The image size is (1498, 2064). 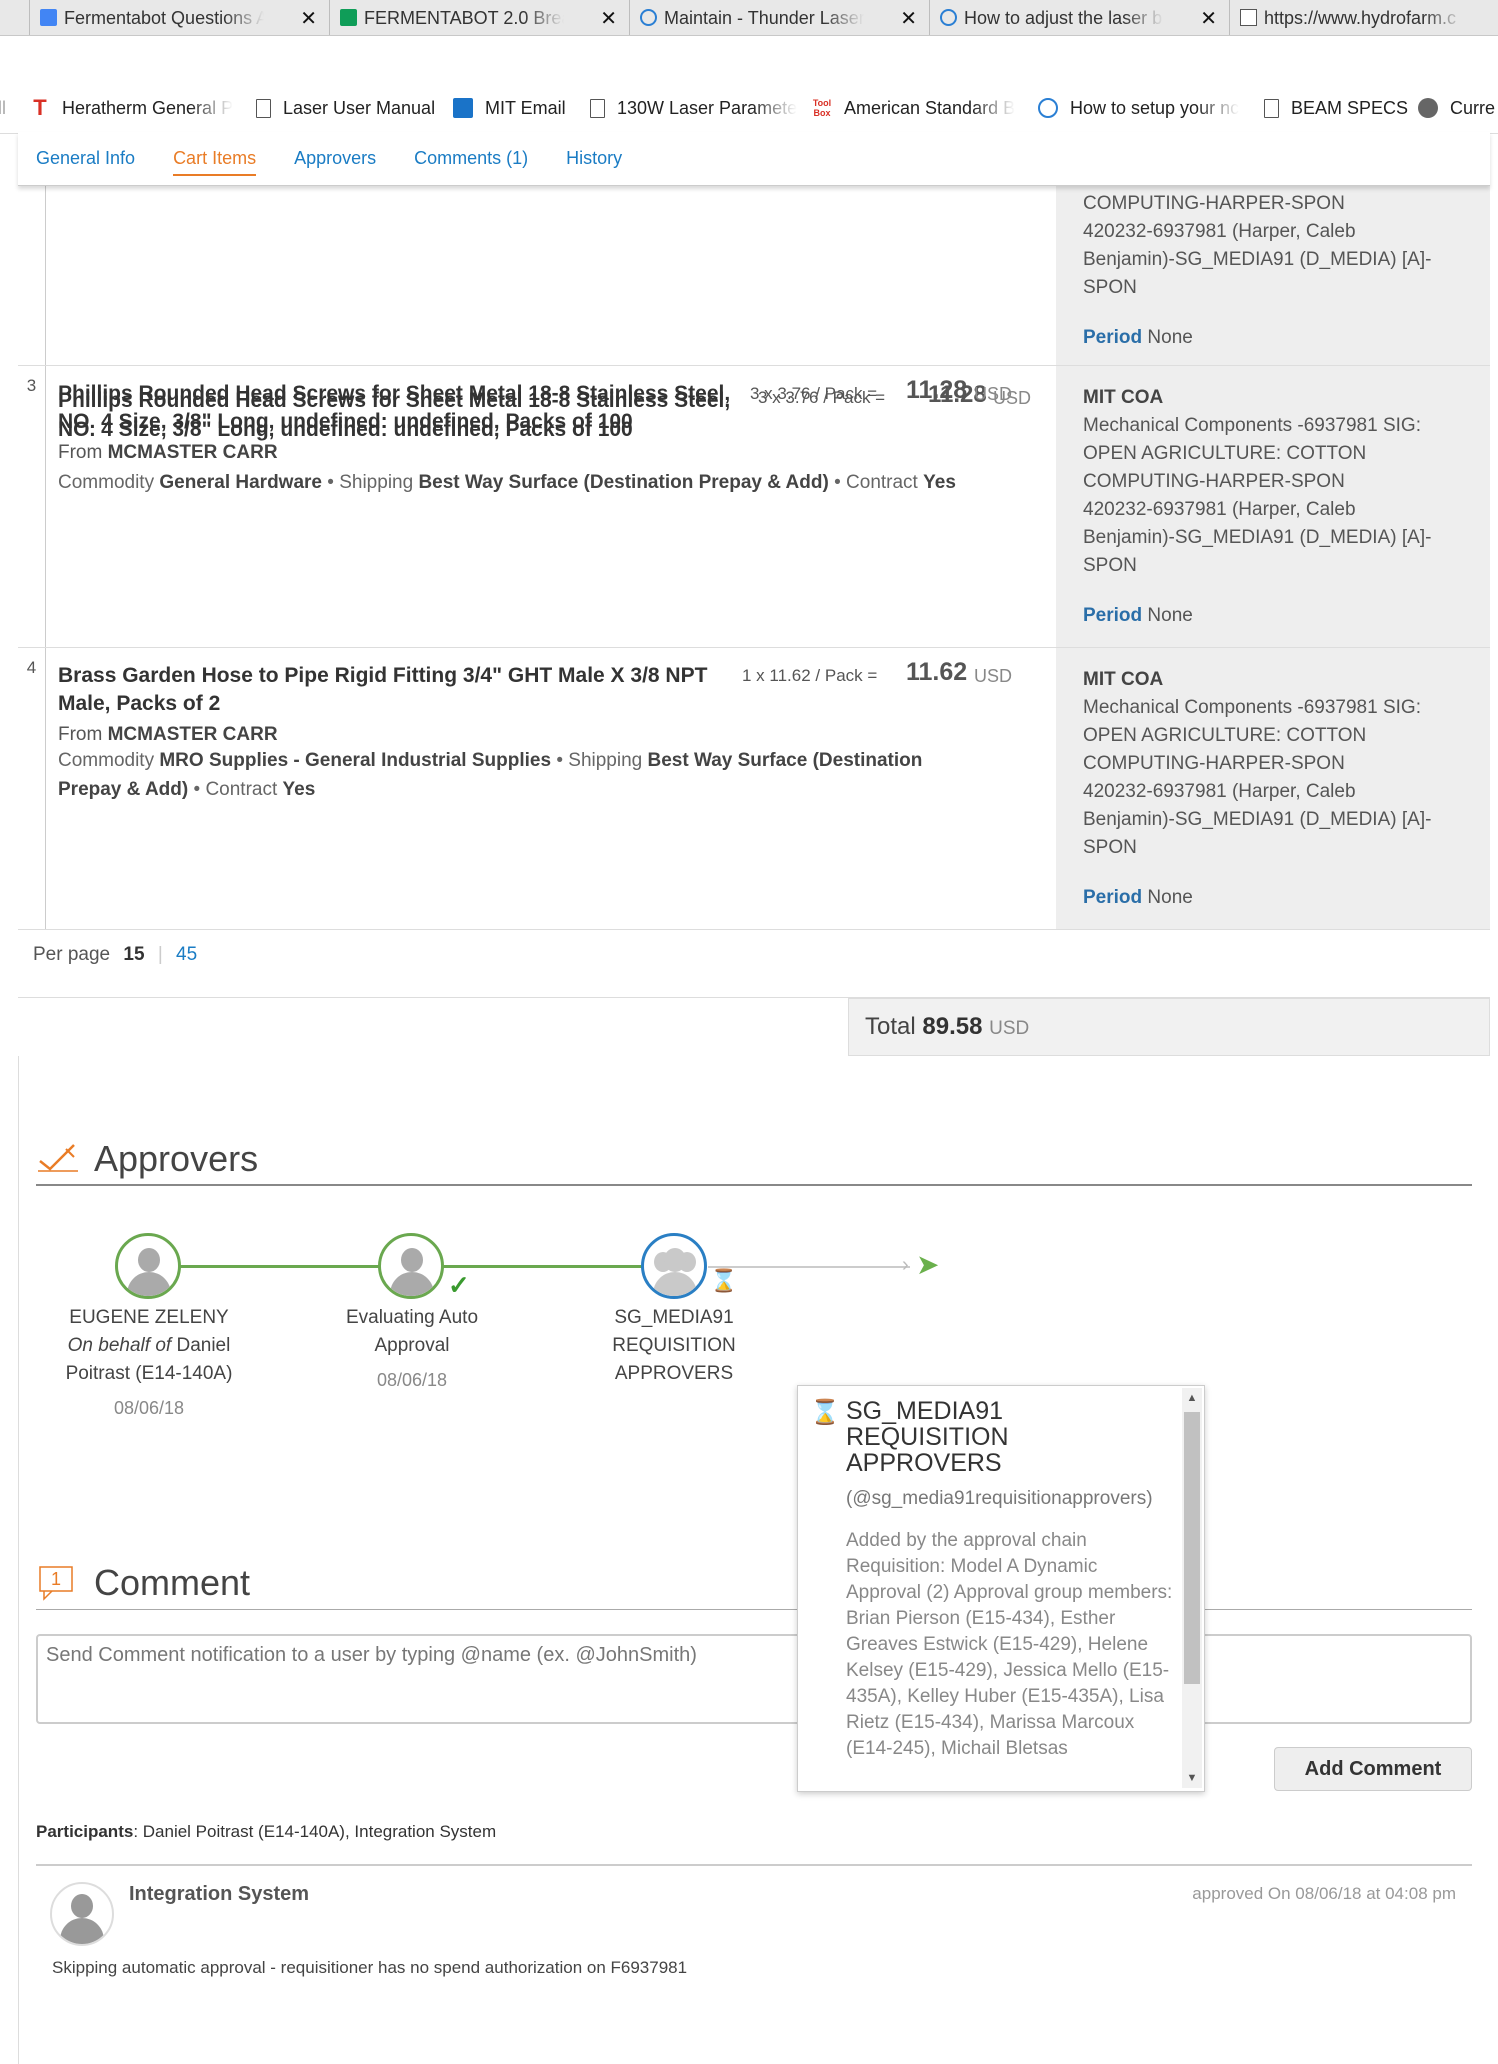 I want to click on bookmark-item: 130W Laser Paramete, so click(x=695, y=108).